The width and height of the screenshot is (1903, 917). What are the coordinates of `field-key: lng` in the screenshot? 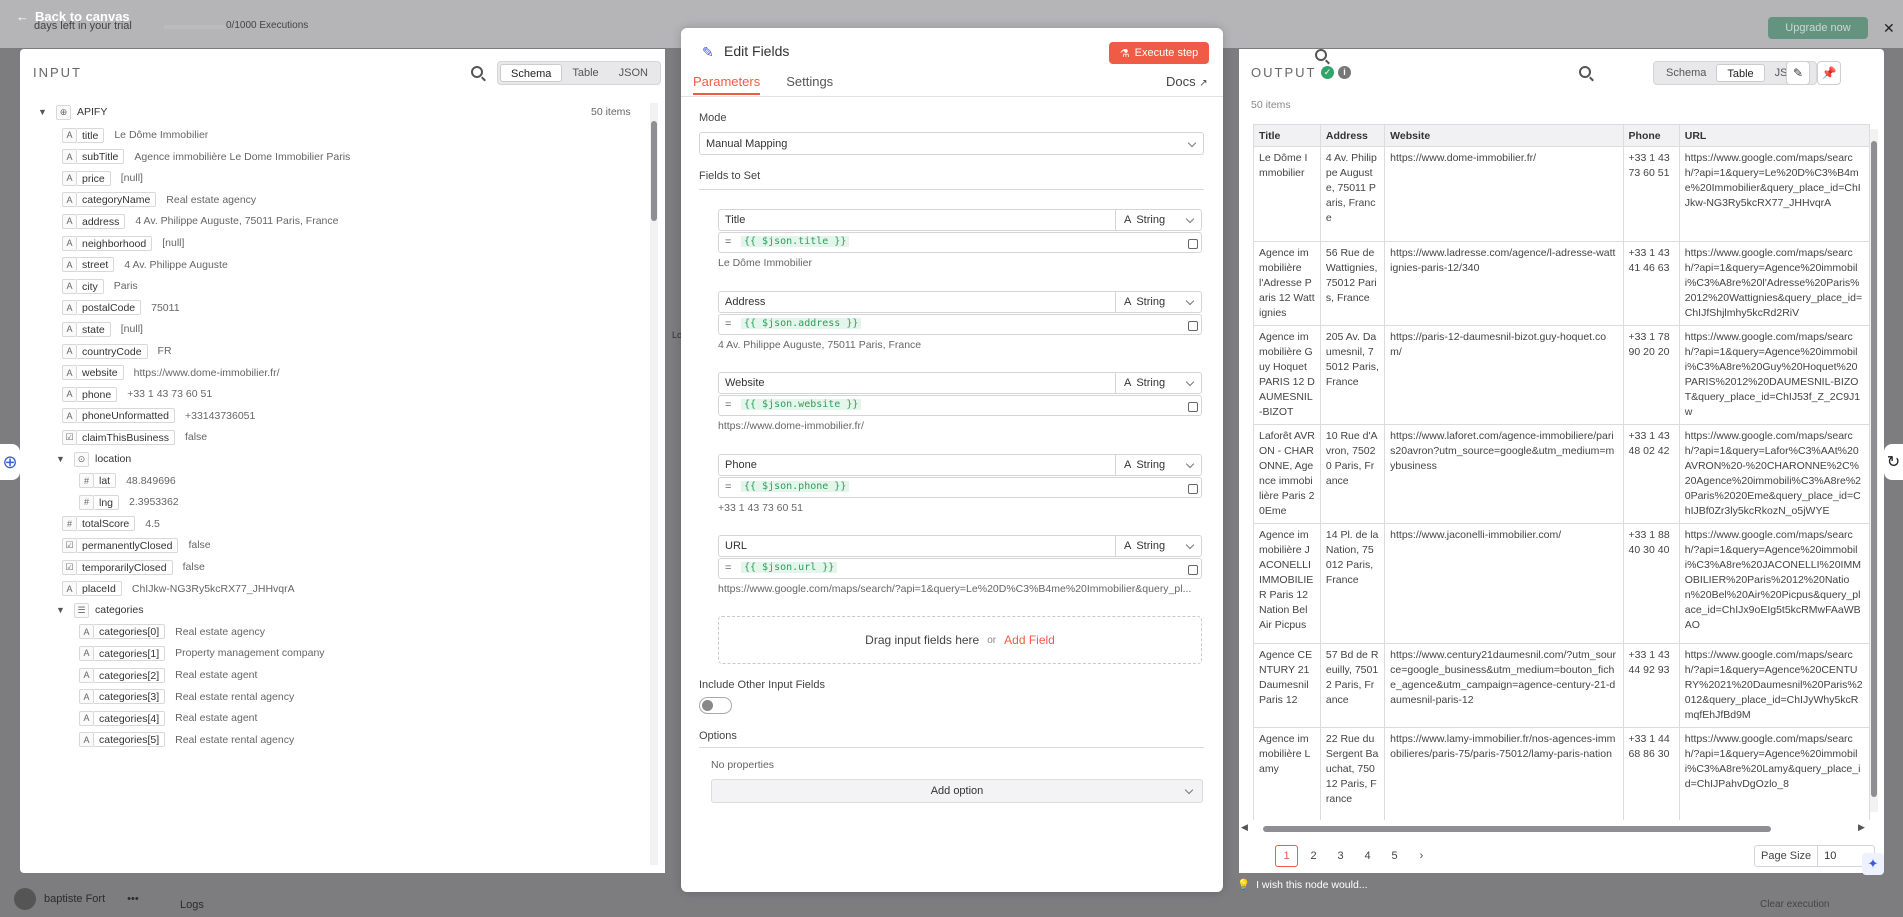 It's located at (107, 502).